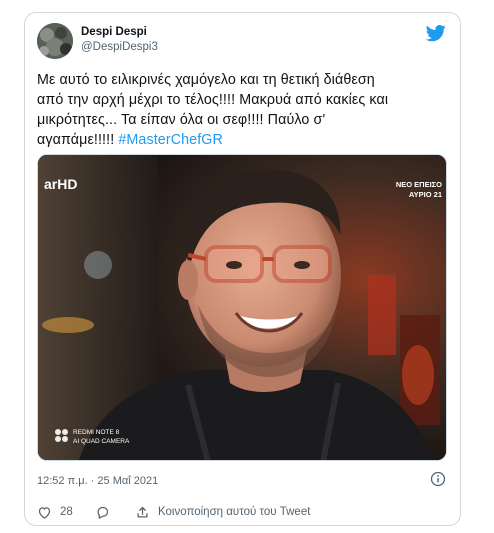 This screenshot has width=494, height=533. Describe the element at coordinates (436, 33) in the screenshot. I see `twitter-bird-icon` at that location.